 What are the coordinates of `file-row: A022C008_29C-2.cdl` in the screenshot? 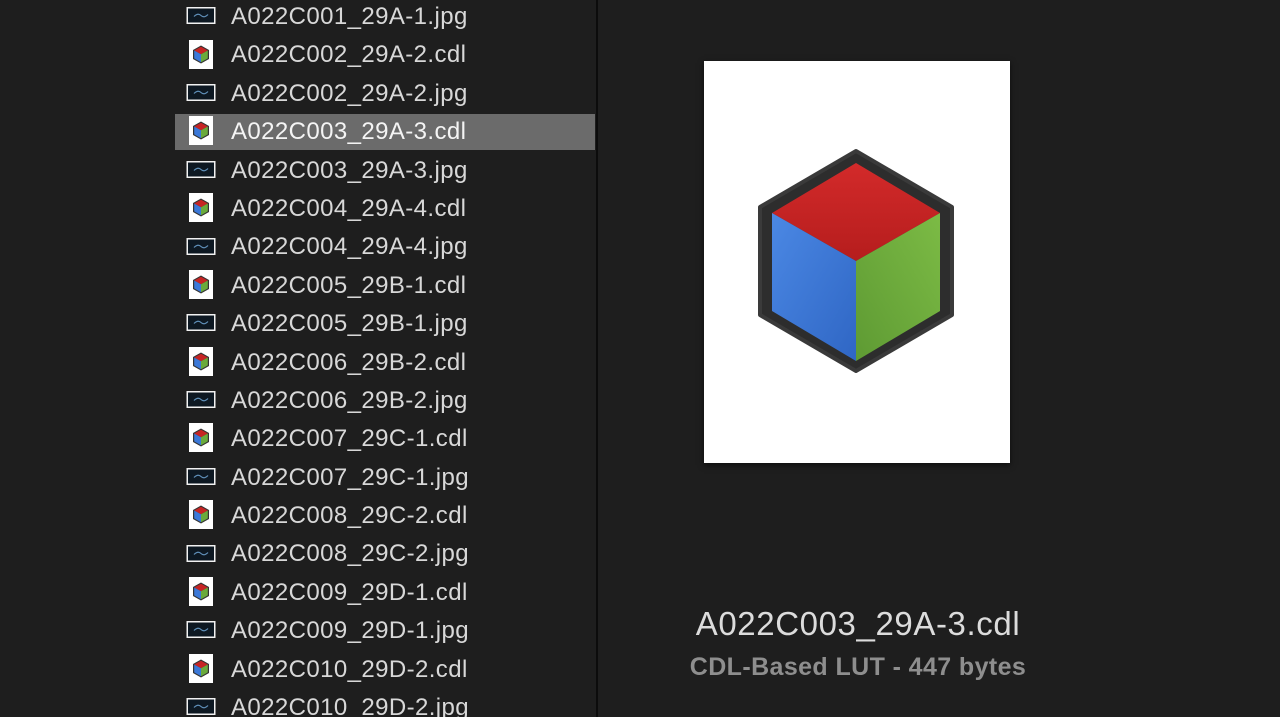 It's located at (298, 517).